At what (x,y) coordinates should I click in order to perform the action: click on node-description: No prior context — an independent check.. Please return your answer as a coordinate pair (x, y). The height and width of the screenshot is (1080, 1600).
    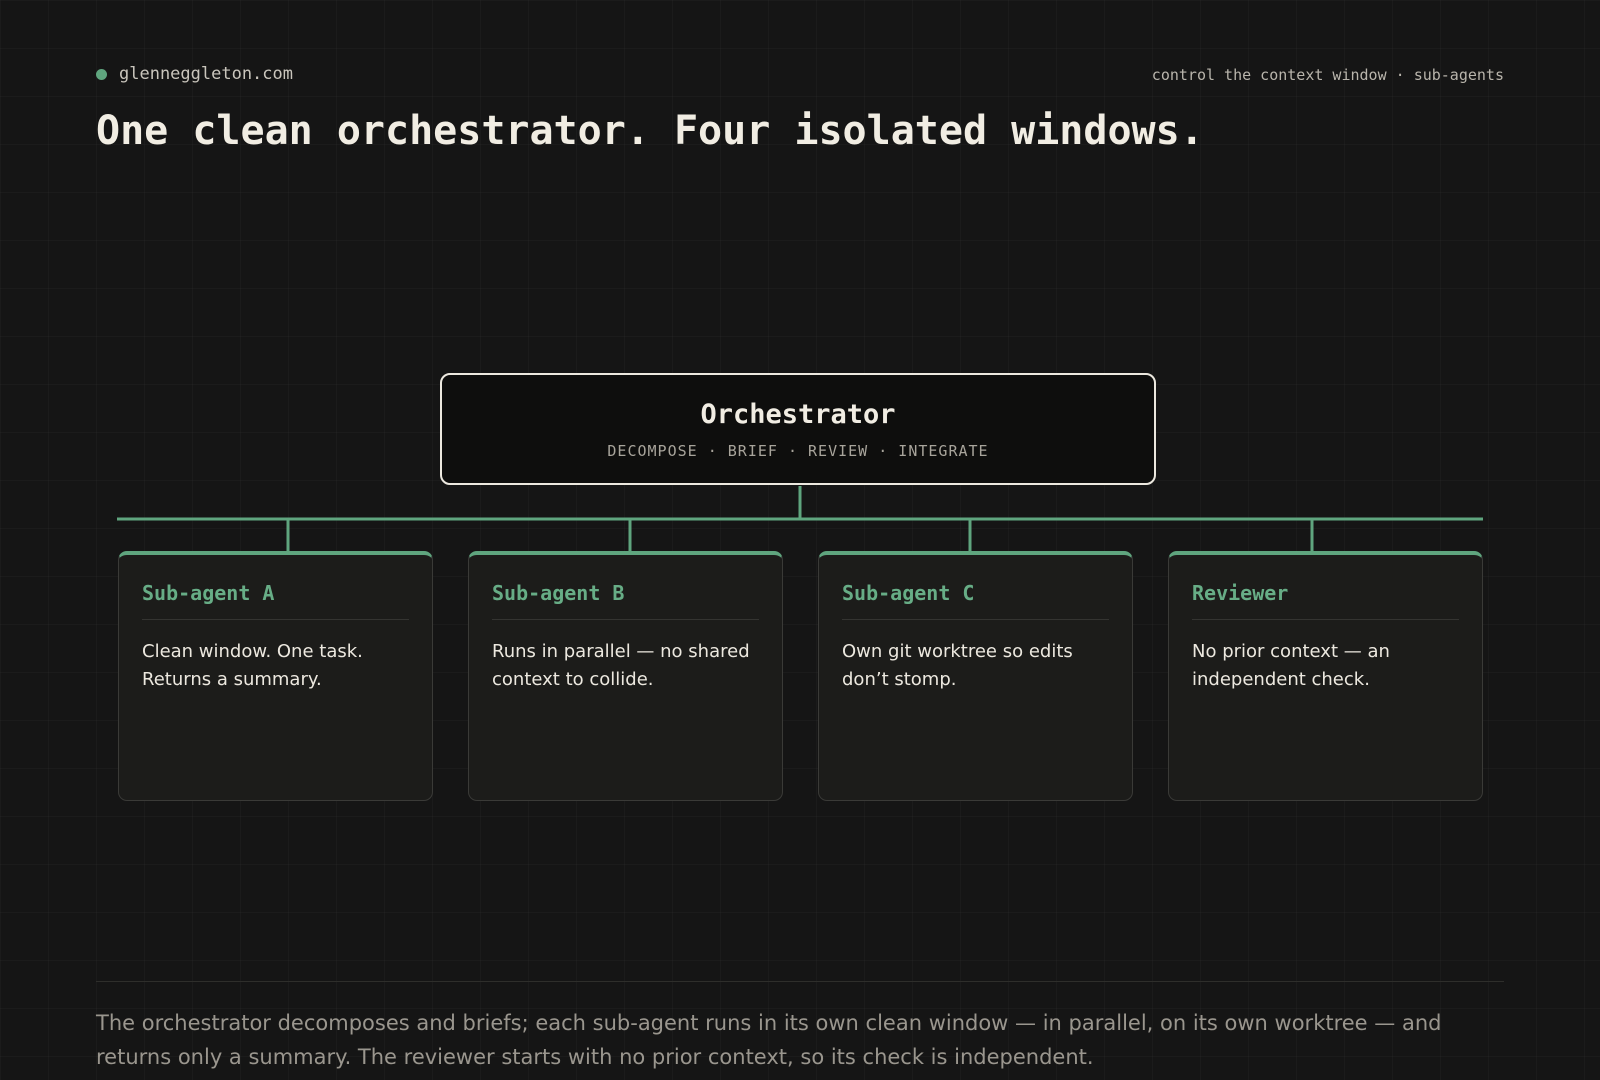
    Looking at the image, I should click on (1291, 665).